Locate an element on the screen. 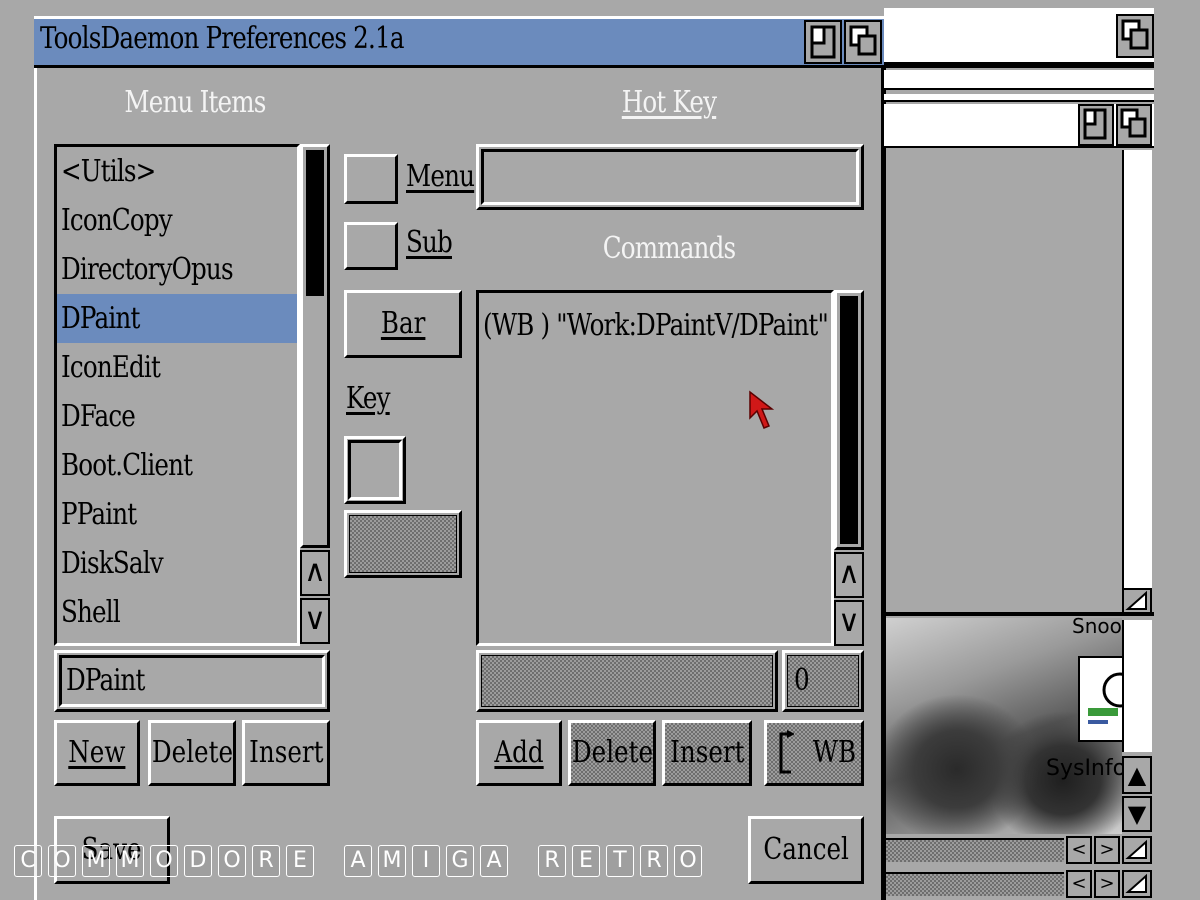 Image resolution: width=1200 pixels, height=900 pixels. commands-scroll-up: ∧ is located at coordinates (849, 575).